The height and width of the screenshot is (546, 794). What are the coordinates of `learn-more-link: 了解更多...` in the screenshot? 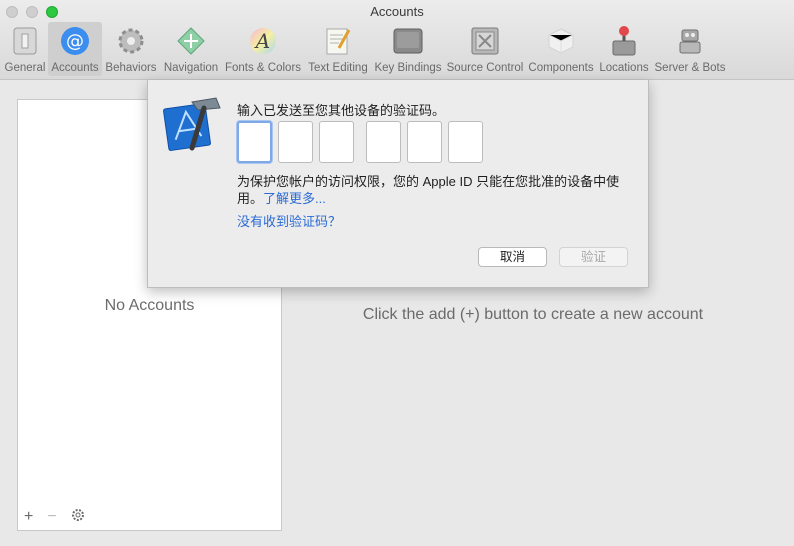 It's located at (294, 198).